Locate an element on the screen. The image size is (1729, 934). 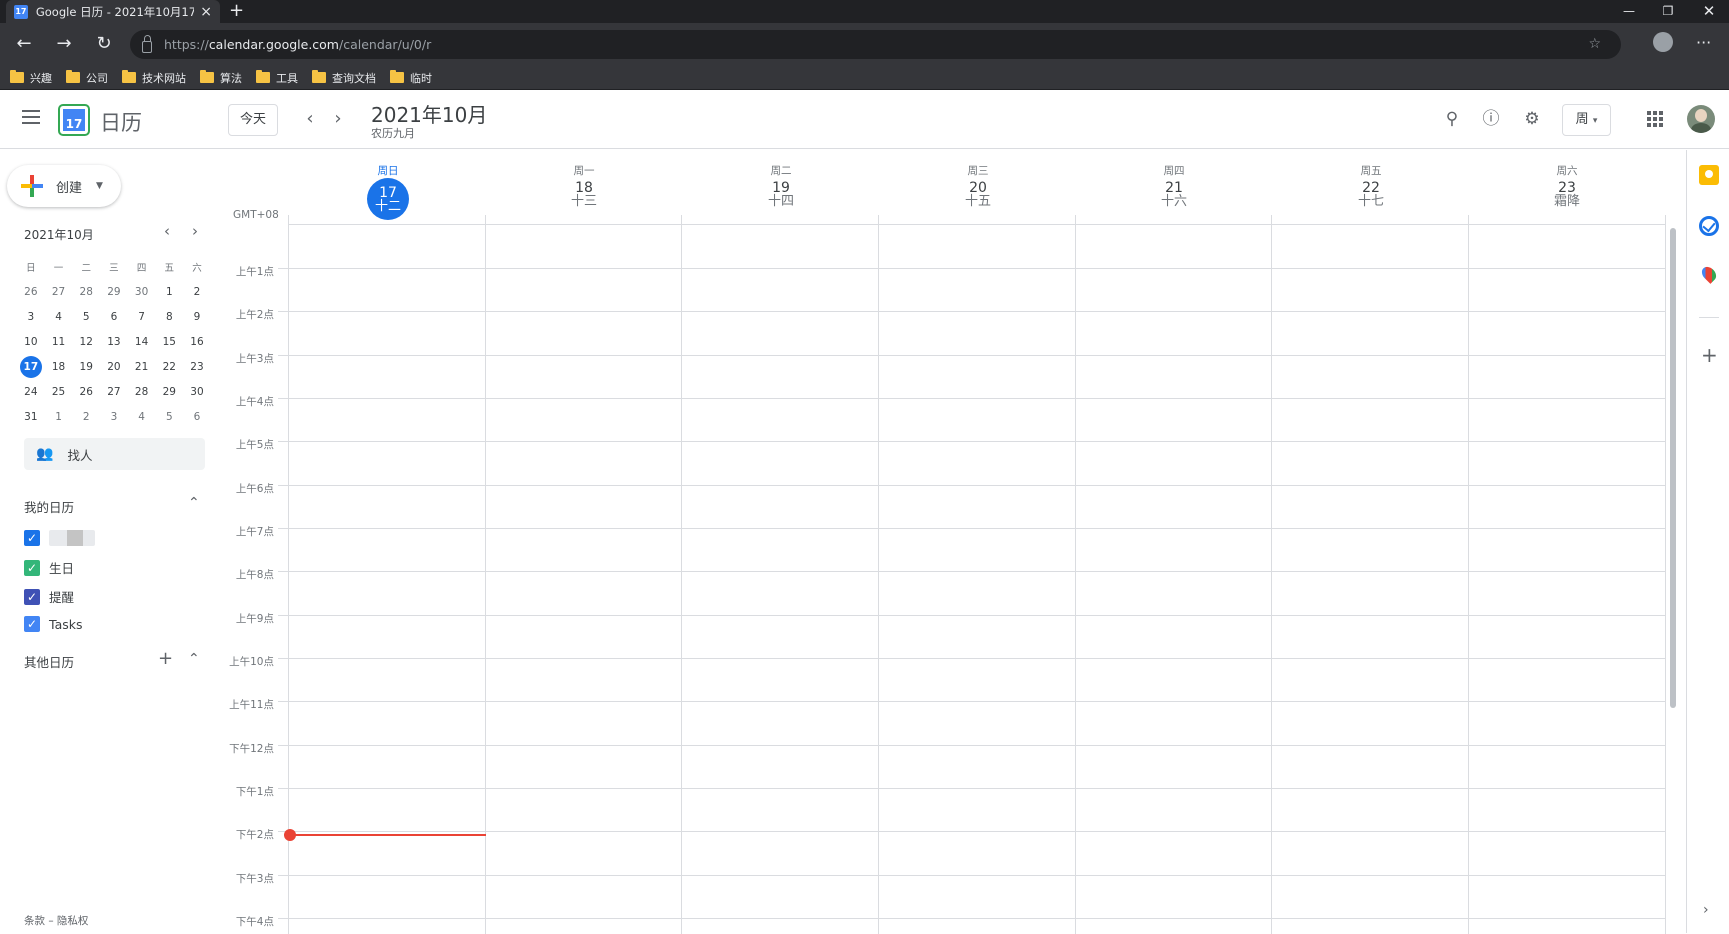
calendar-item-personal: ✓ is located at coordinates (59, 538).